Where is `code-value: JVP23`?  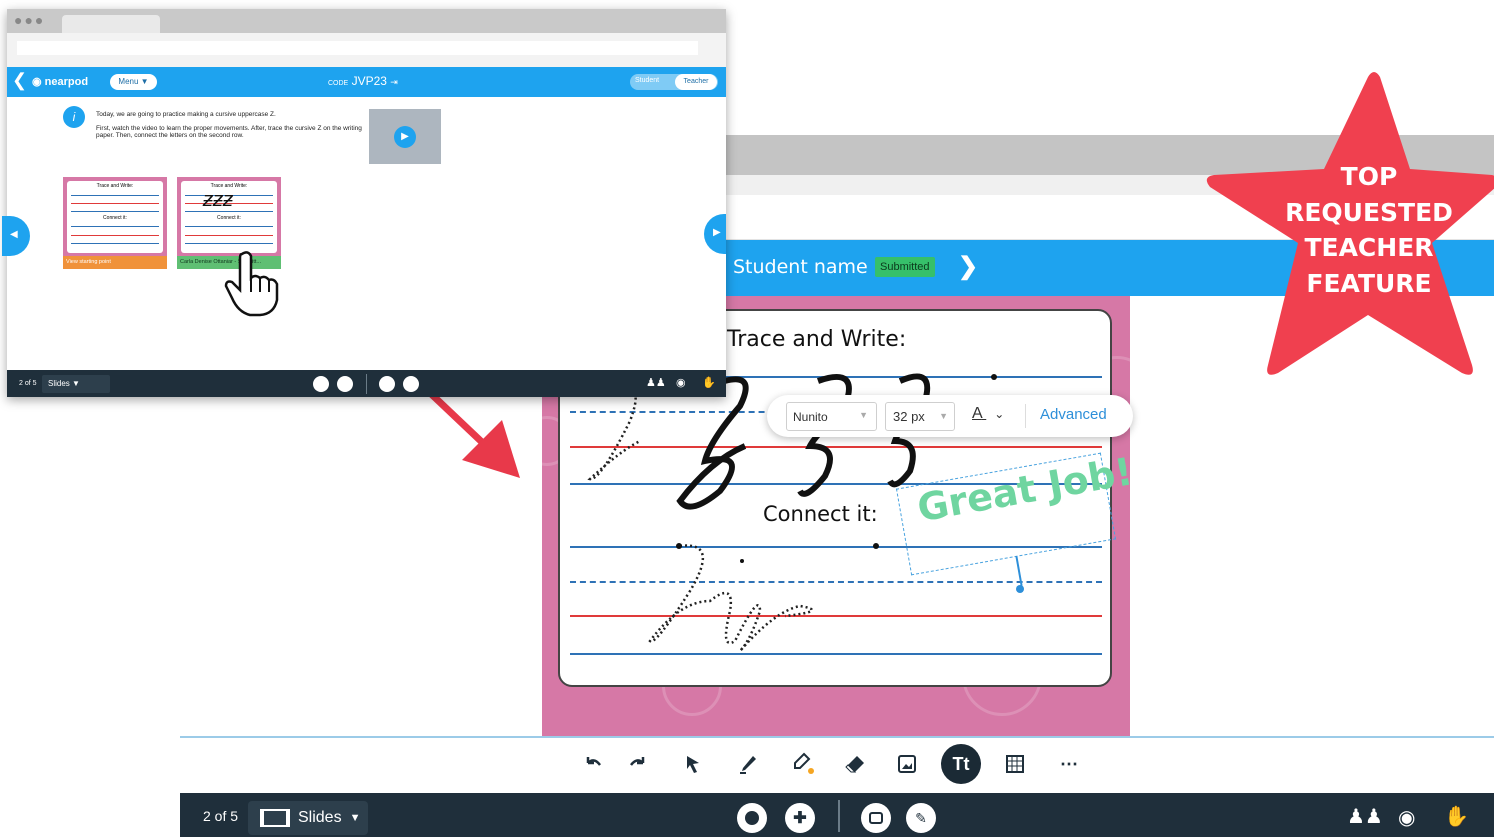 code-value: JVP23 is located at coordinates (369, 81).